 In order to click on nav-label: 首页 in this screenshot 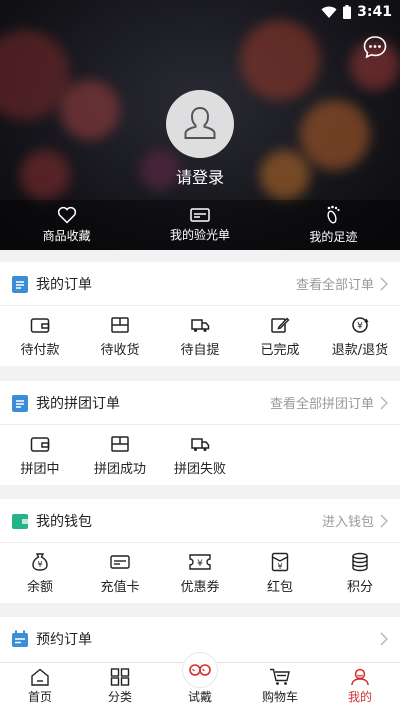, I will do `click(39, 697)`.